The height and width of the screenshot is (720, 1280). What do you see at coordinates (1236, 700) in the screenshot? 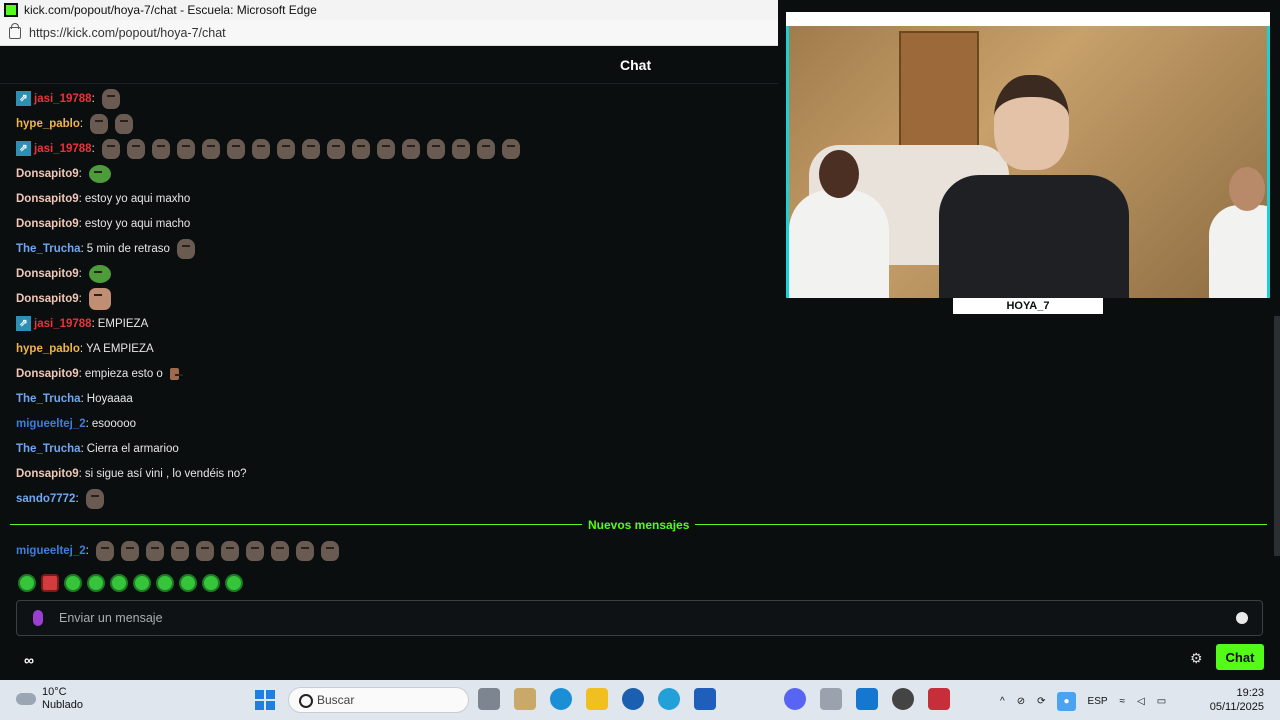
I see `taskbar-clock: 19:23 05/11/2025` at bounding box center [1236, 700].